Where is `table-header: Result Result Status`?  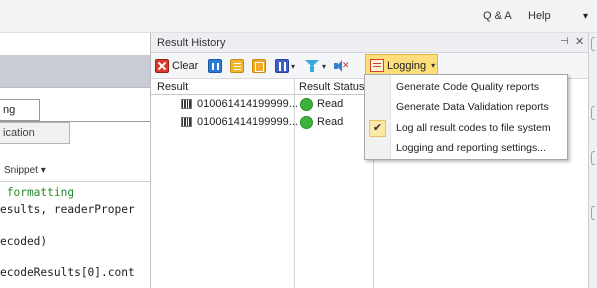 table-header: Result Result Status is located at coordinates (262, 87).